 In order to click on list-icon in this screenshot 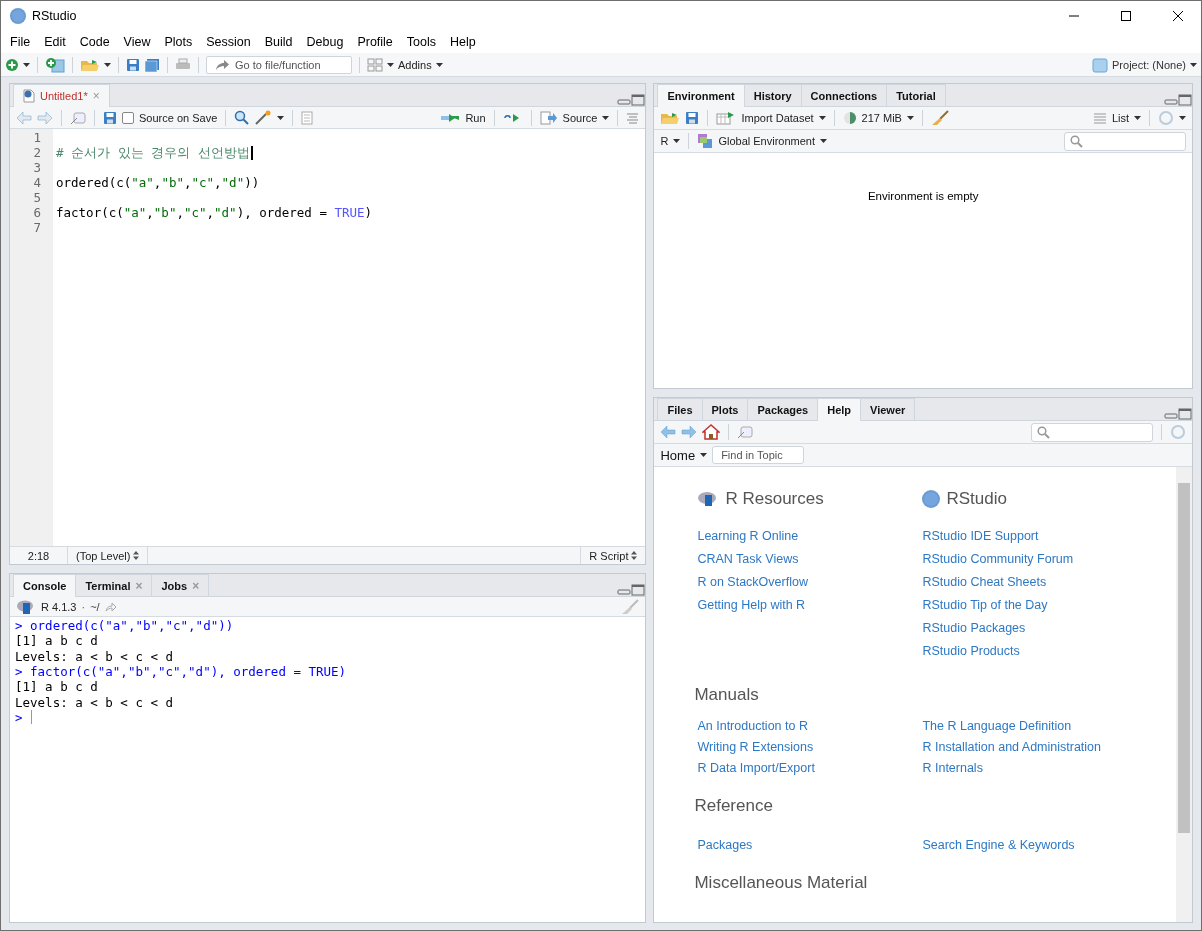, I will do `click(1099, 118)`.